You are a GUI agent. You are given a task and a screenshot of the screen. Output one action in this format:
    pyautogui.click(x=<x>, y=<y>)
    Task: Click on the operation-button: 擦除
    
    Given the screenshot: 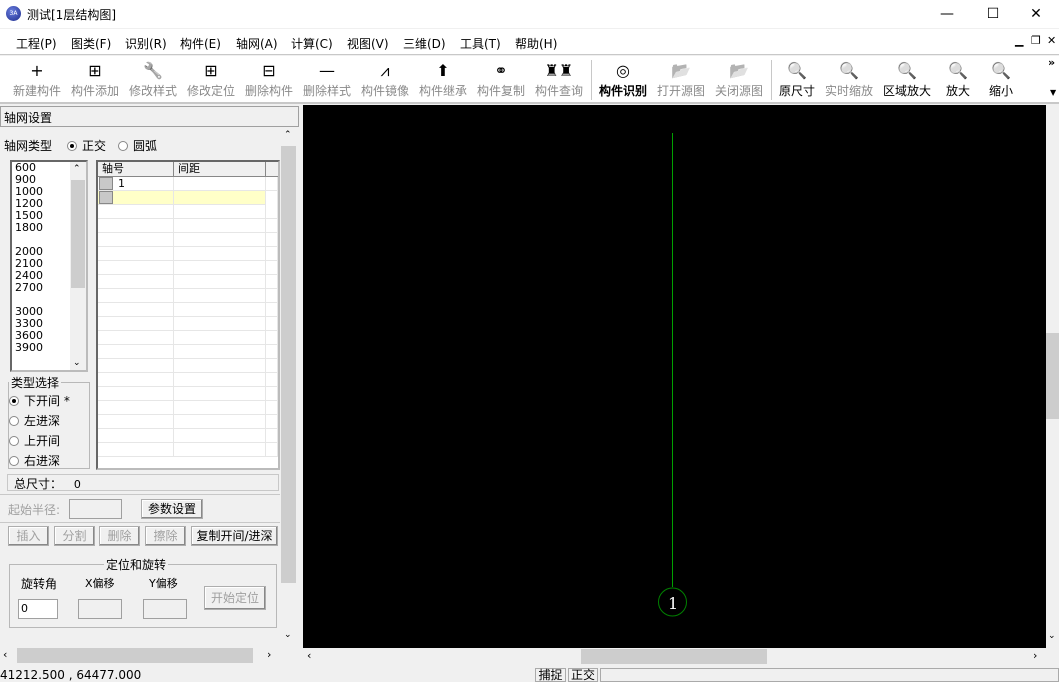 What is the action you would take?
    pyautogui.click(x=165, y=536)
    